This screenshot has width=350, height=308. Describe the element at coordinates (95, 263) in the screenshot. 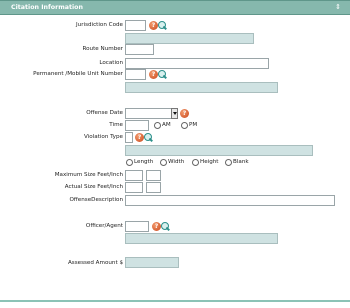

I see `assessed-amount-label: Assessed Amount $` at that location.